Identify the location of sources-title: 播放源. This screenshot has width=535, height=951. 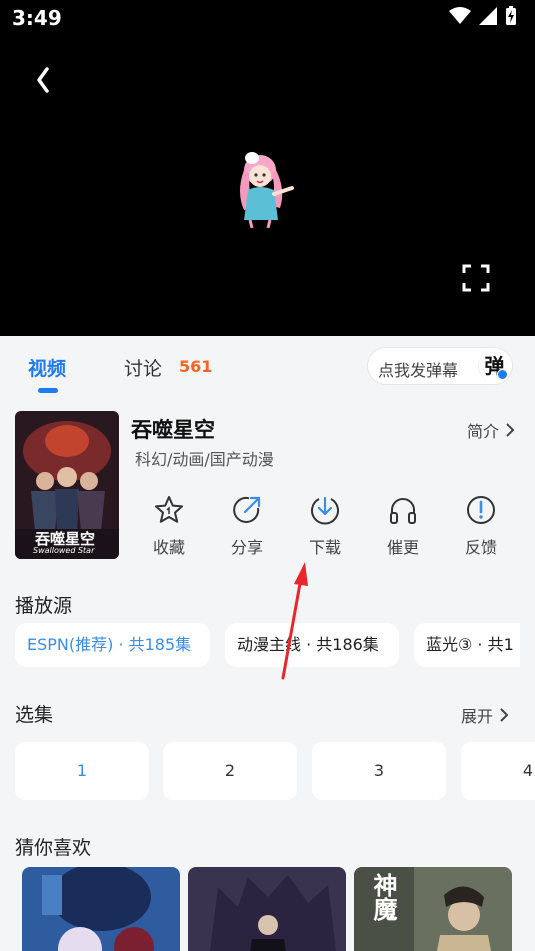
(44, 606).